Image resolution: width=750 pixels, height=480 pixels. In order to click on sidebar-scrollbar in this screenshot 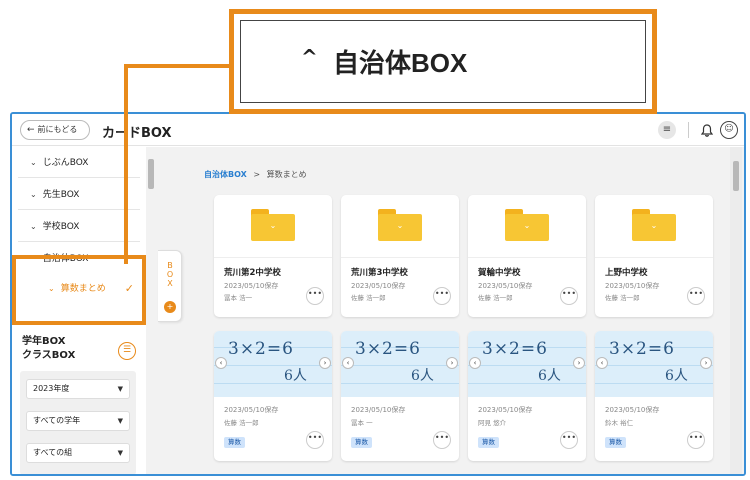, I will do `click(151, 310)`.